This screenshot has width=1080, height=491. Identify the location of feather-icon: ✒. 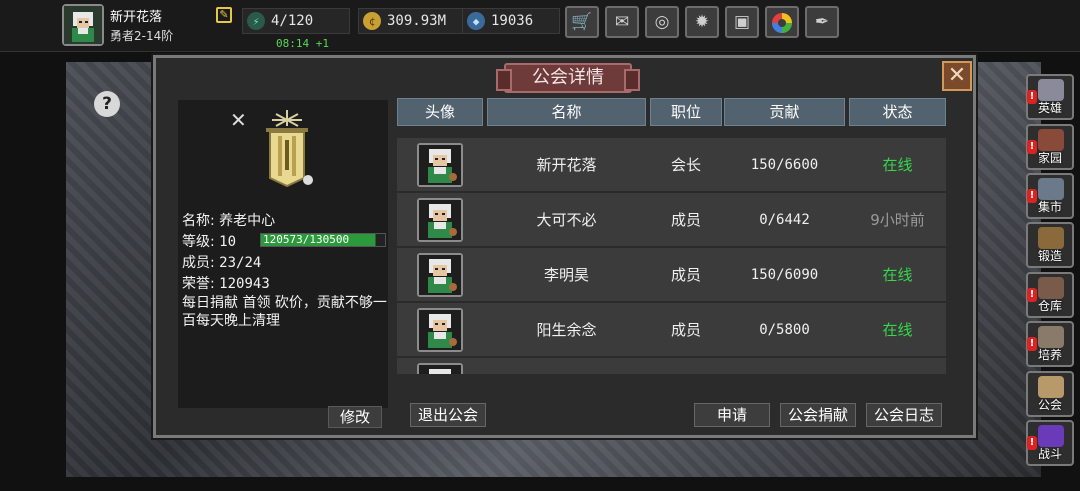
(822, 22).